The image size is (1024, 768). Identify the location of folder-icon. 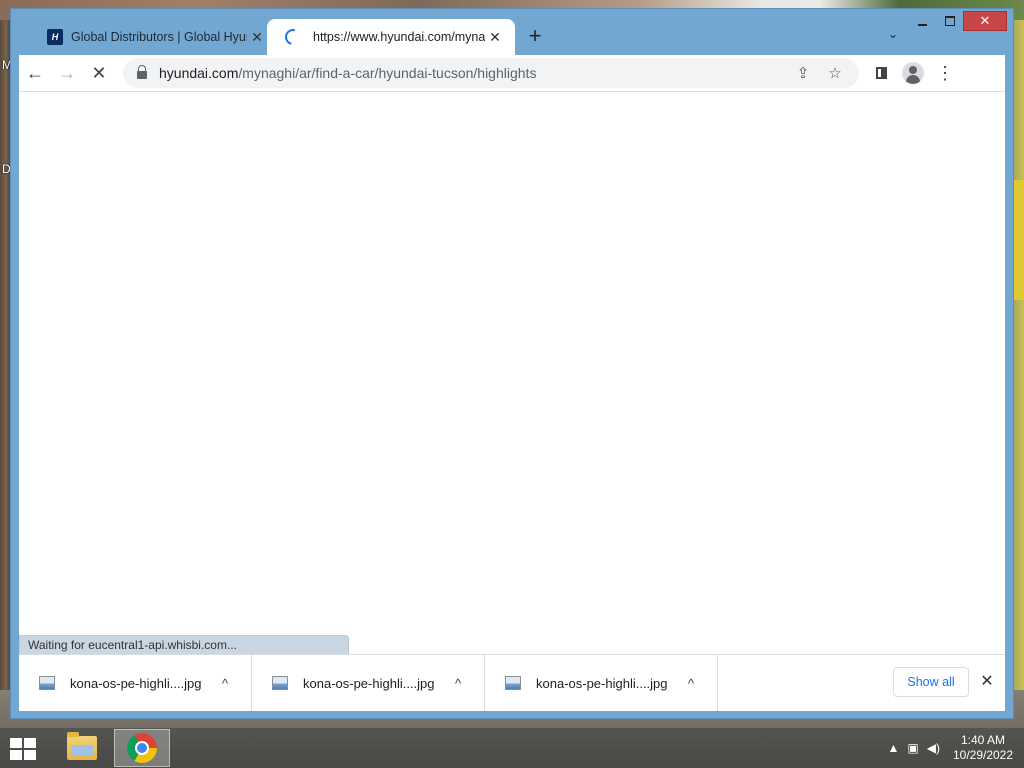
(82, 746).